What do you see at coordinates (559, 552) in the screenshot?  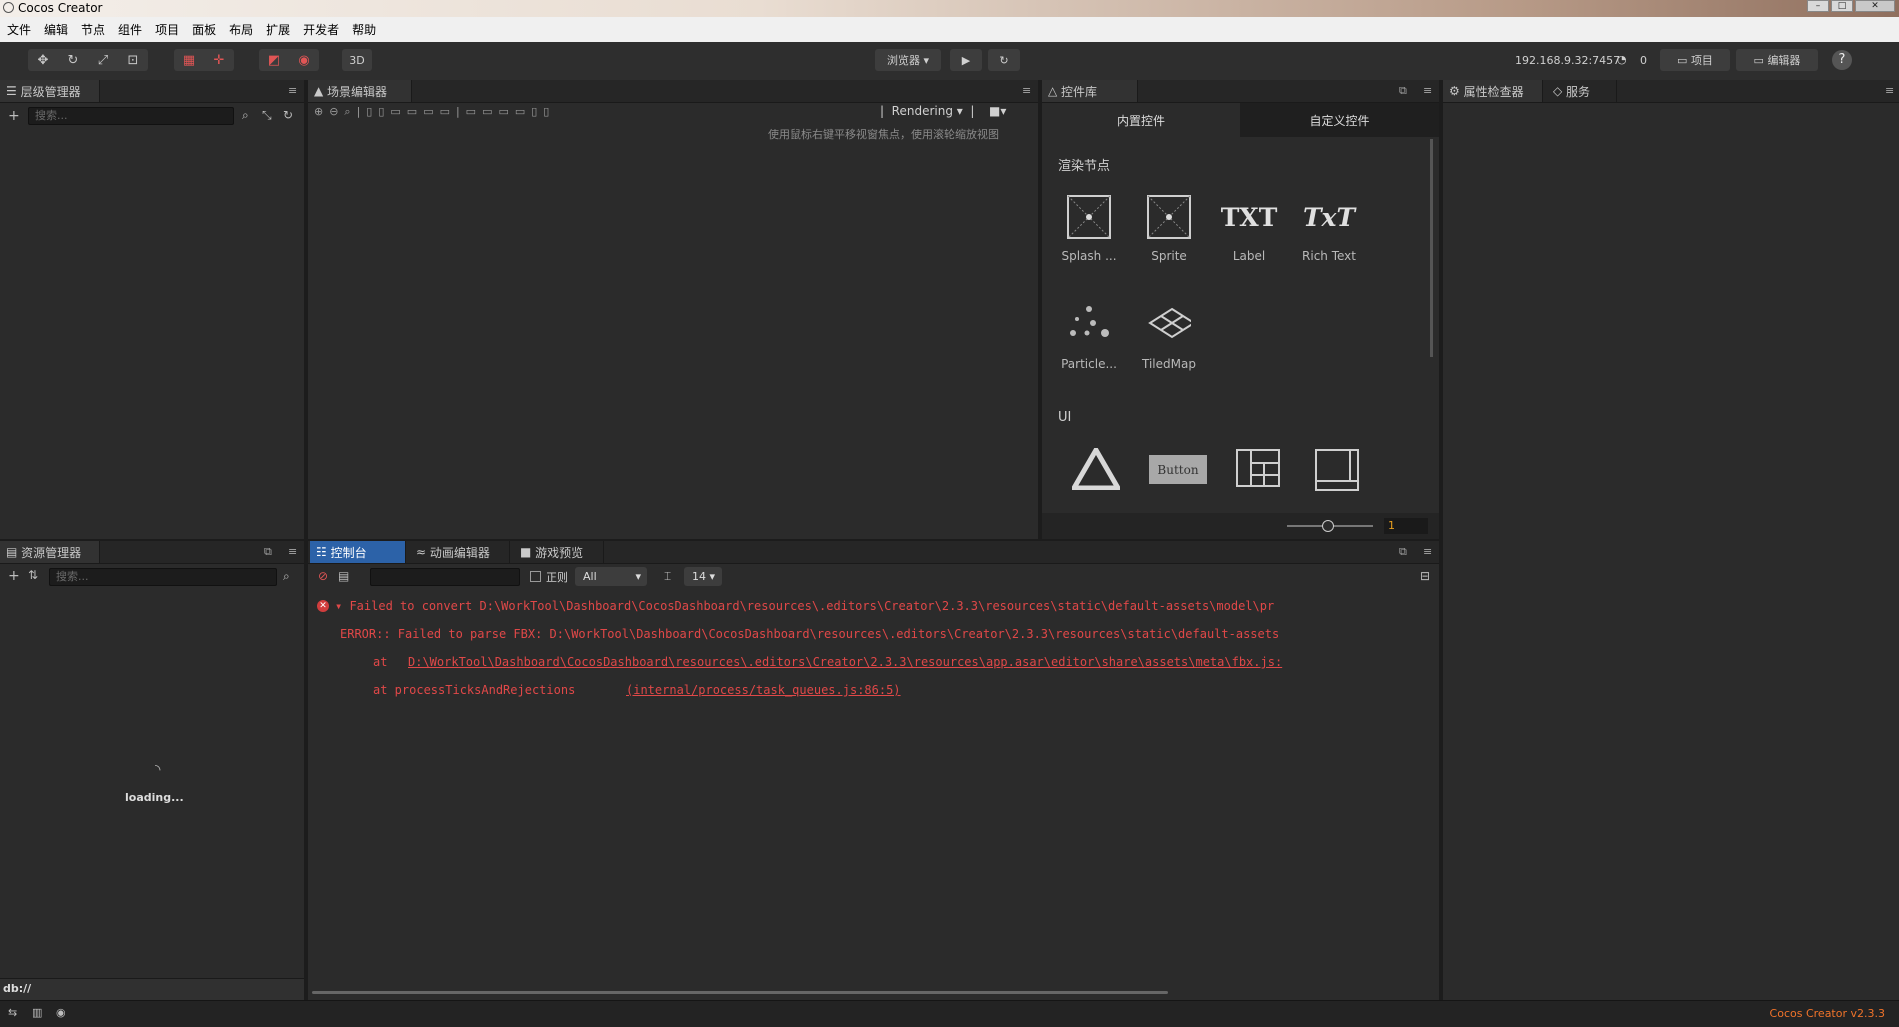 I see `tab-game-preview: ■ 游戏预览` at bounding box center [559, 552].